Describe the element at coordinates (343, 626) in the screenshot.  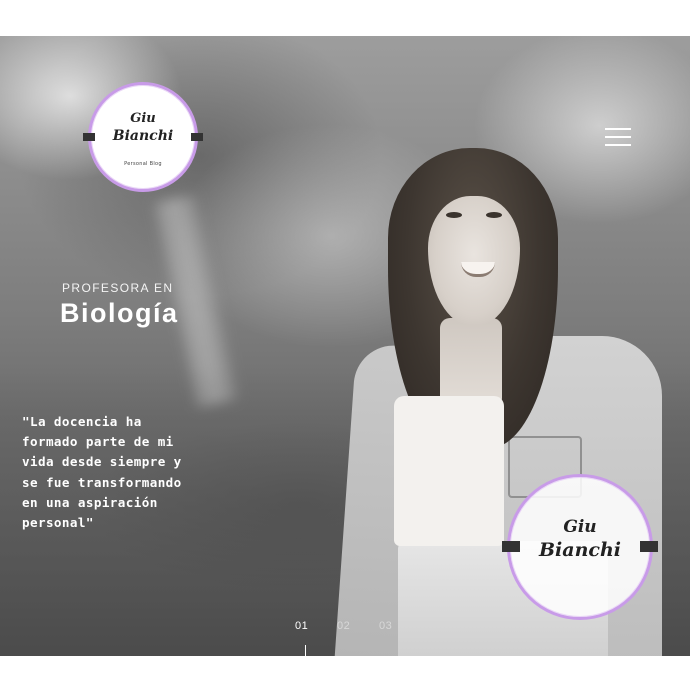
I see `slide-page-2: 02` at that location.